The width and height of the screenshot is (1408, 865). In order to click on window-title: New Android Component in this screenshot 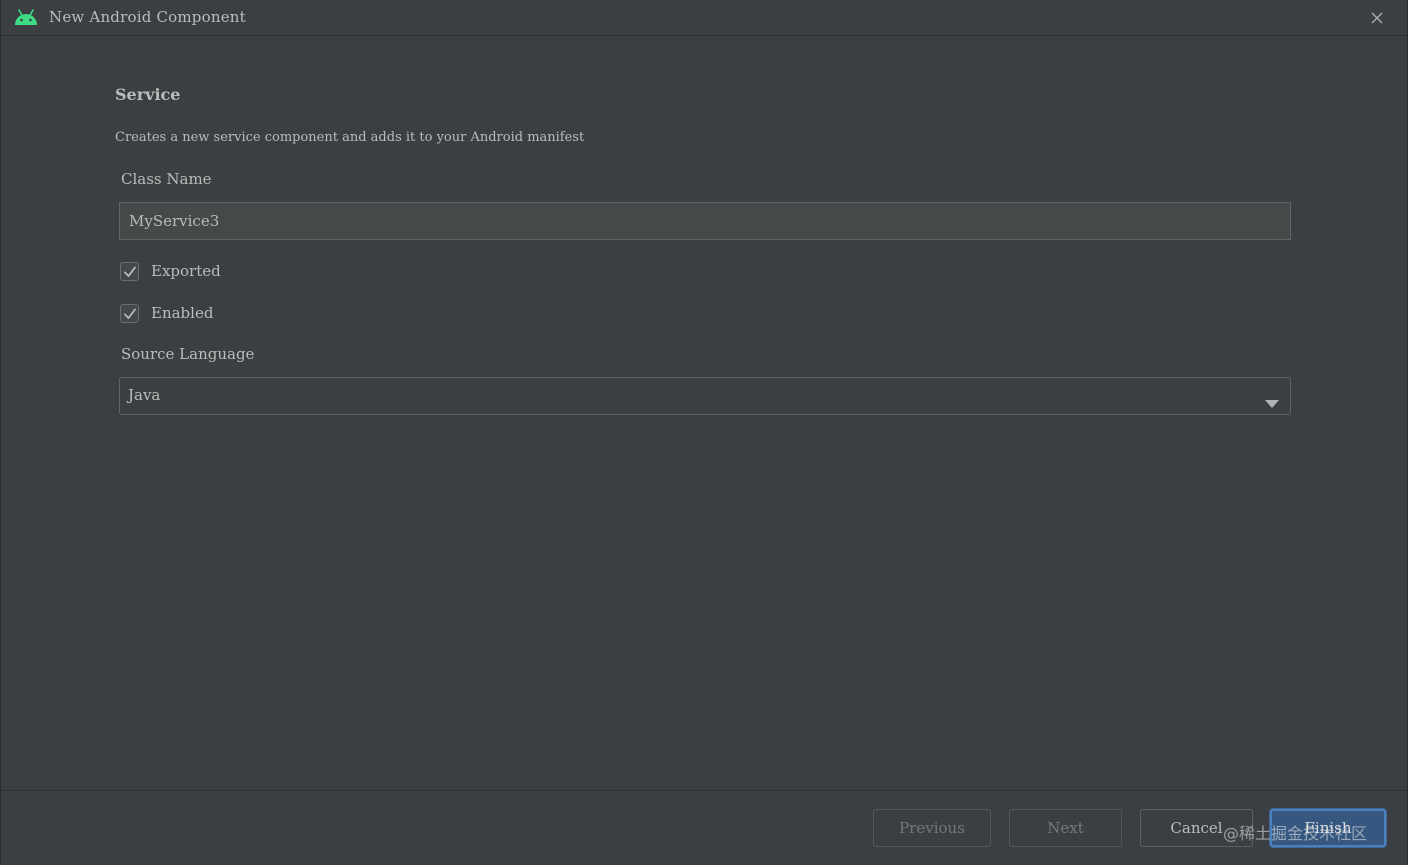, I will do `click(147, 17)`.